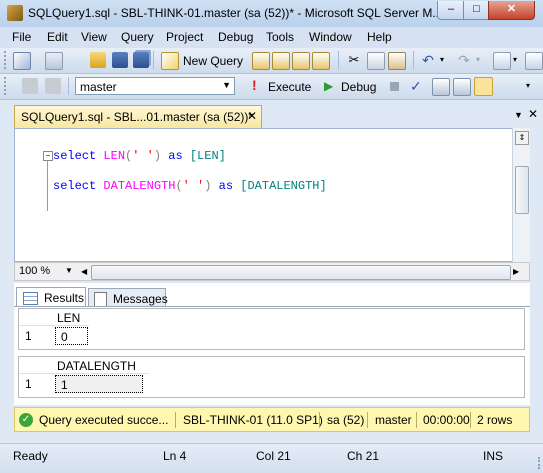  I want to click on result-cell-len: 0, so click(71, 336).